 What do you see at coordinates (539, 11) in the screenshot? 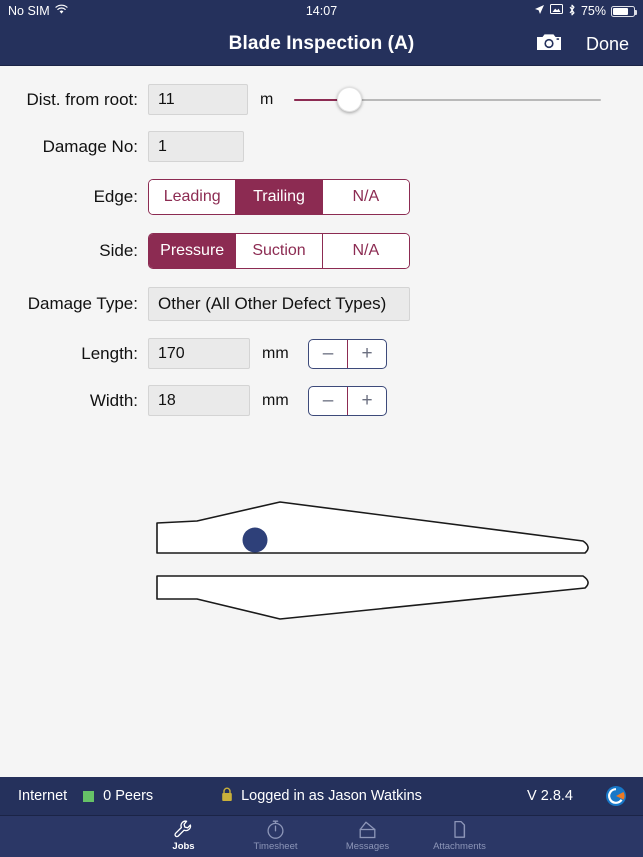
I see `location-arrow-icon` at bounding box center [539, 11].